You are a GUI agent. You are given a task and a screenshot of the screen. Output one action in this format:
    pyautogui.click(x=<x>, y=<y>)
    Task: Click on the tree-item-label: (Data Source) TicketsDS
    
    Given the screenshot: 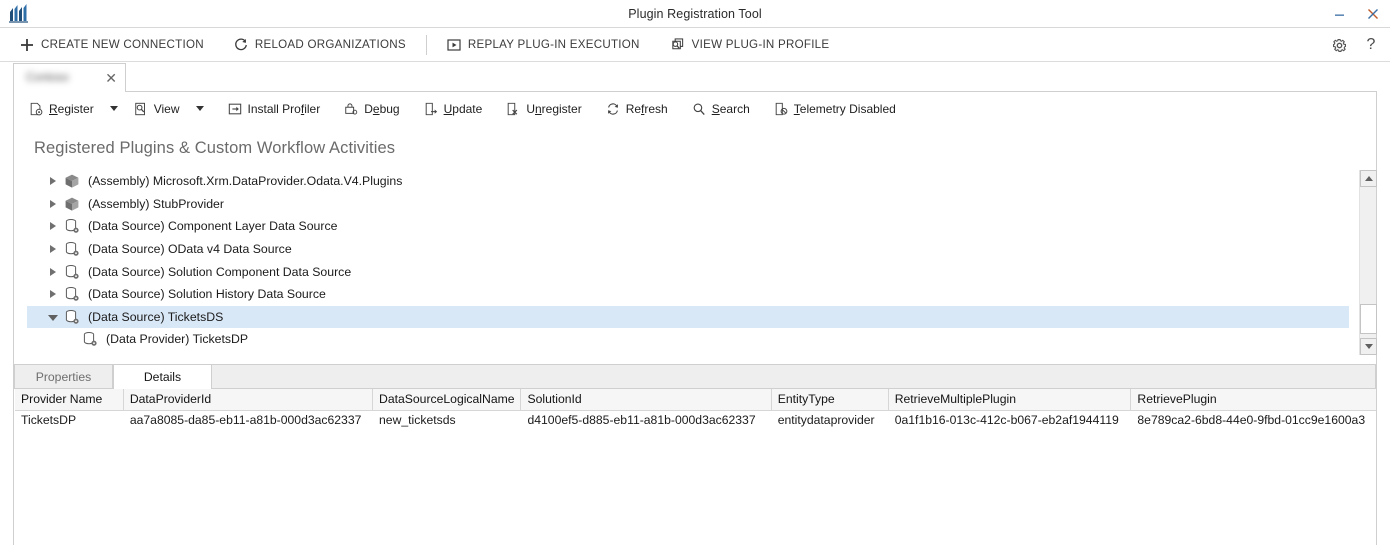 What is the action you would take?
    pyautogui.click(x=156, y=316)
    